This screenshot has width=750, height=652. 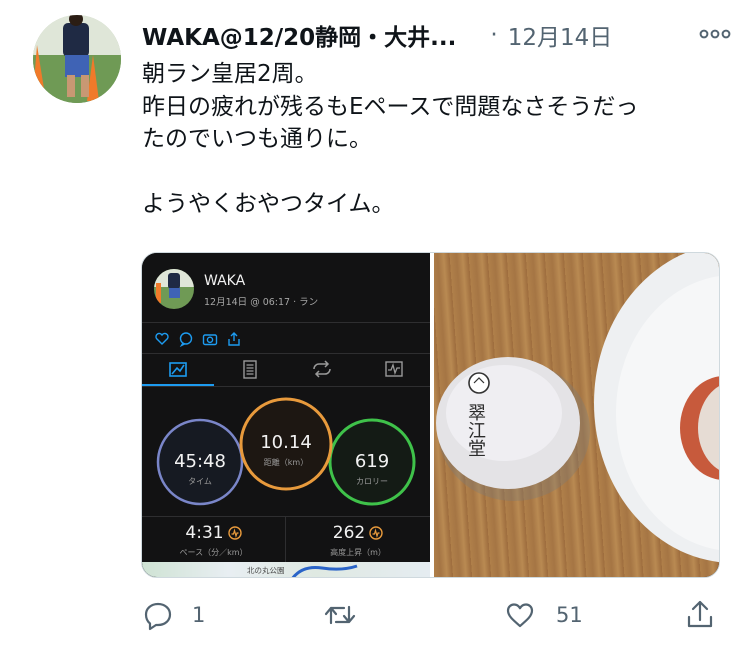 What do you see at coordinates (286, 442) in the screenshot?
I see `distance-value: 10.14` at bounding box center [286, 442].